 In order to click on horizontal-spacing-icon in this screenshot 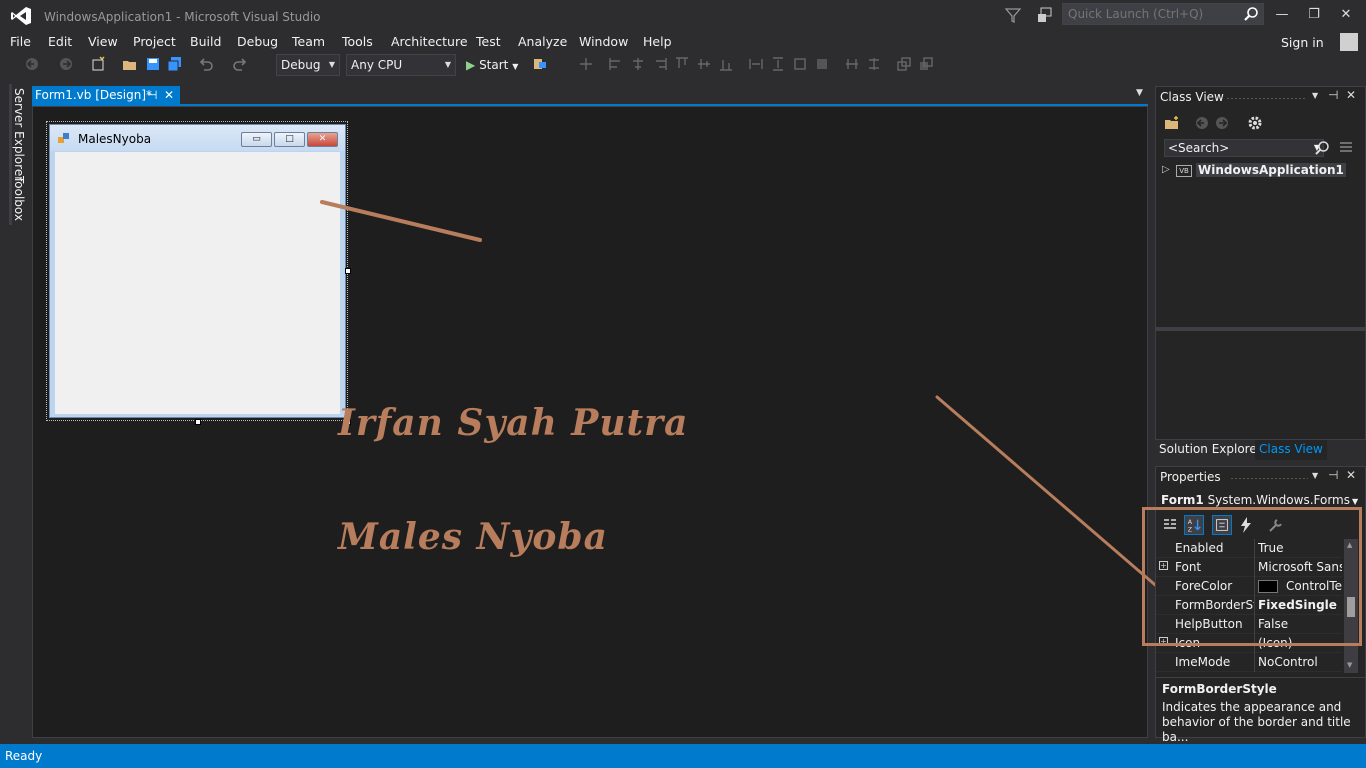, I will do `click(852, 64)`.